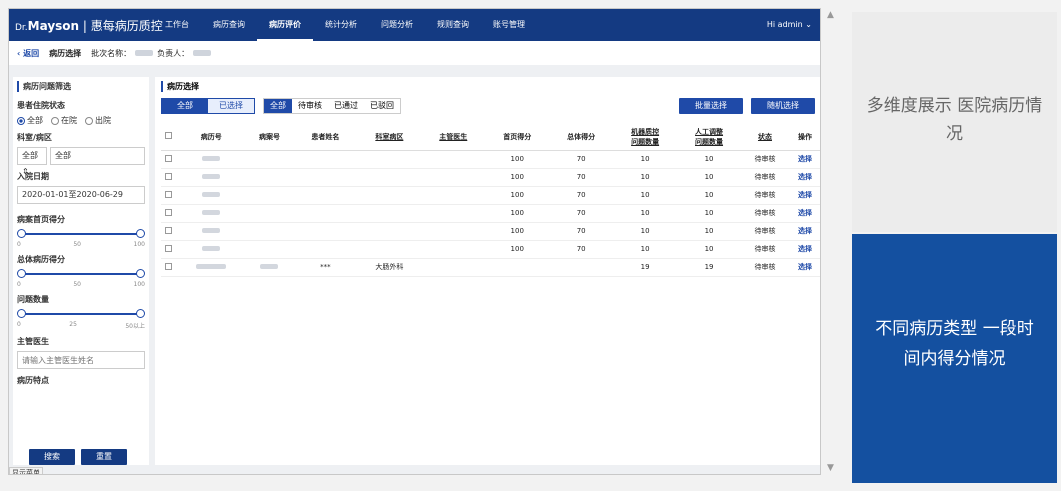  I want to click on column-header: 科室病区, so click(389, 137).